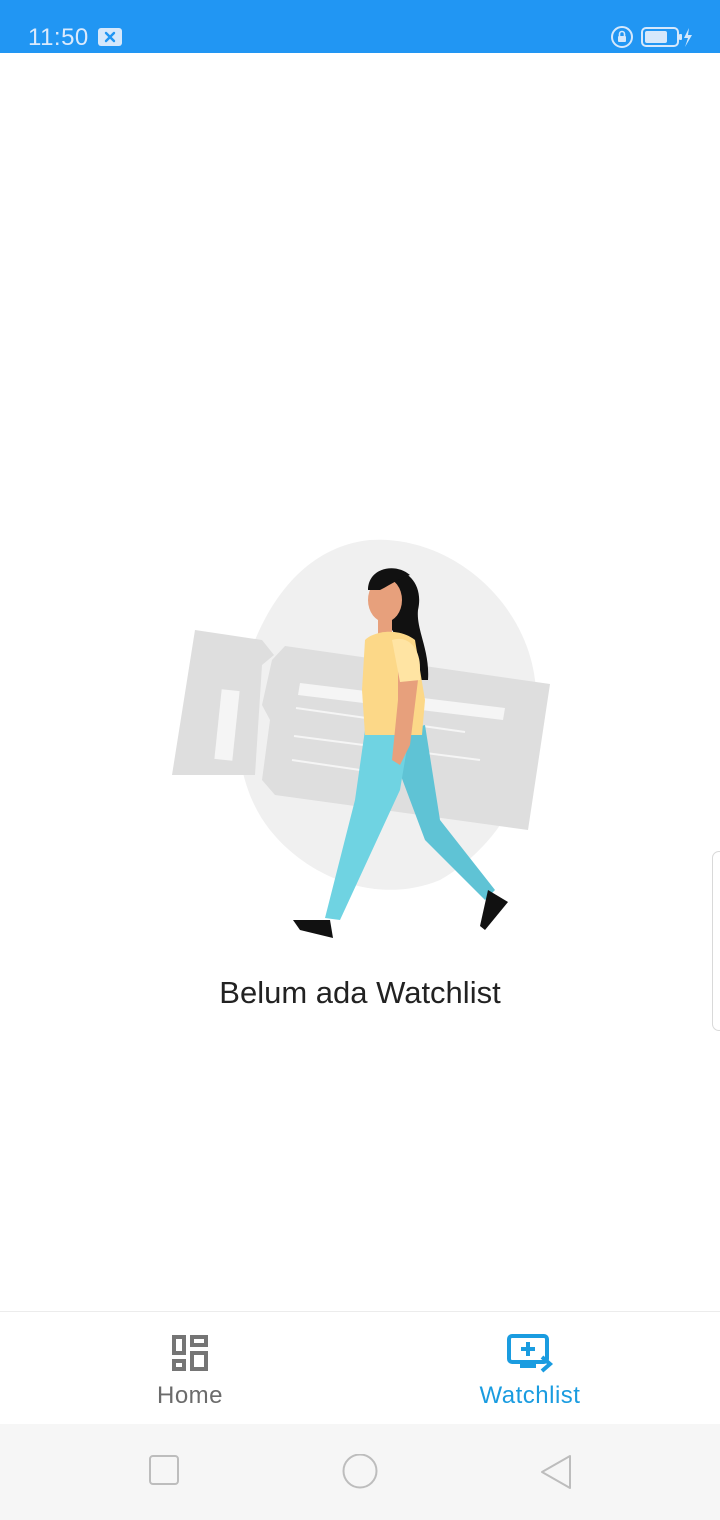 The width and height of the screenshot is (720, 1520). I want to click on battery-charging-icon, so click(666, 37).